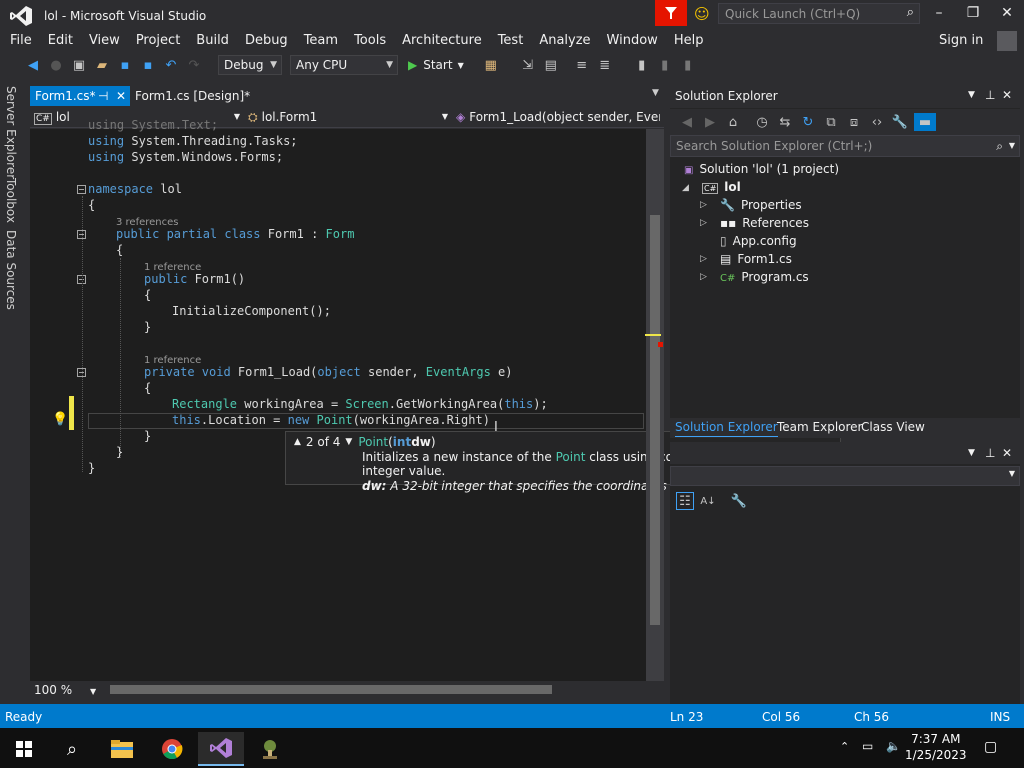 Image resolution: width=1024 pixels, height=768 pixels. What do you see at coordinates (990, 747) in the screenshot?
I see `notifications-icon: ▢` at bounding box center [990, 747].